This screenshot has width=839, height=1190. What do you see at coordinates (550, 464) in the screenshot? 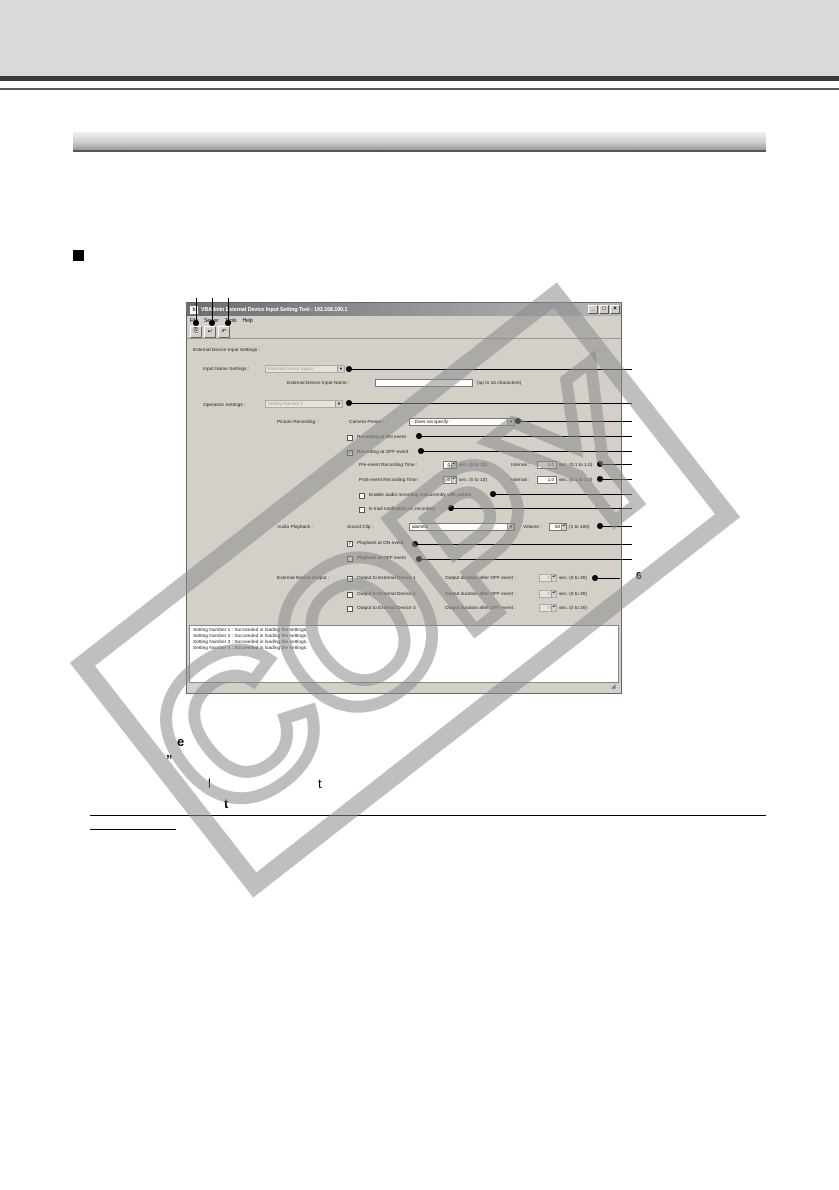
I see `pre-interval-value: 1.0` at bounding box center [550, 464].